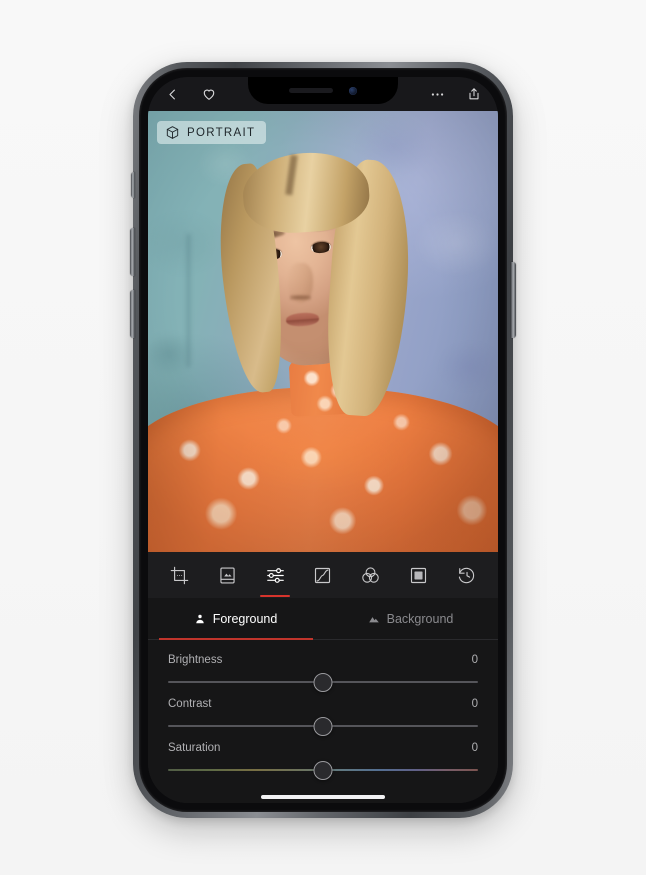 This screenshot has height=875, width=646. Describe the element at coordinates (323, 794) in the screenshot. I see `home-indicator-area` at that location.